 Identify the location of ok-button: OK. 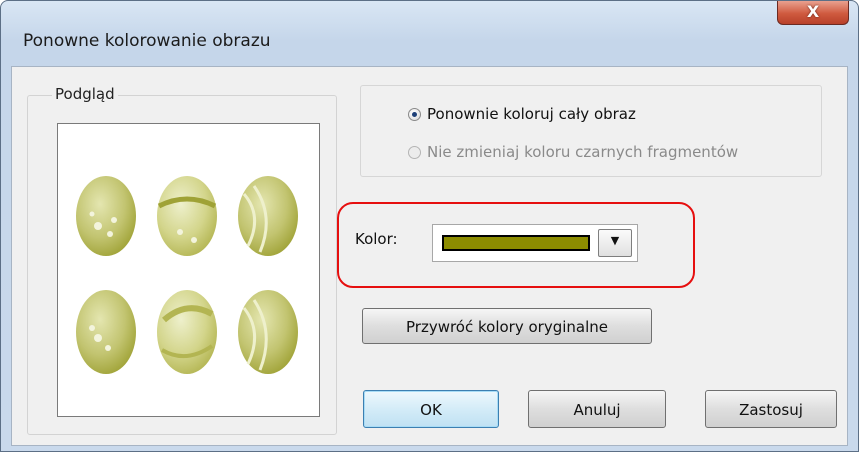
(431, 409).